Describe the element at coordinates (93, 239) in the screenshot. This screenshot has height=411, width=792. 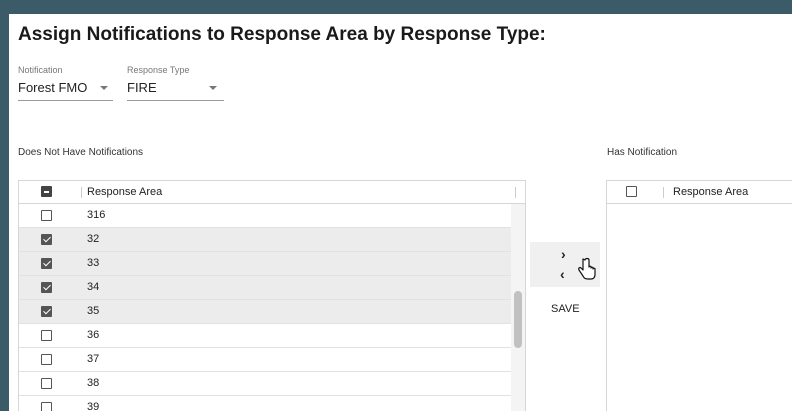
I see `response-area-value: 32` at that location.